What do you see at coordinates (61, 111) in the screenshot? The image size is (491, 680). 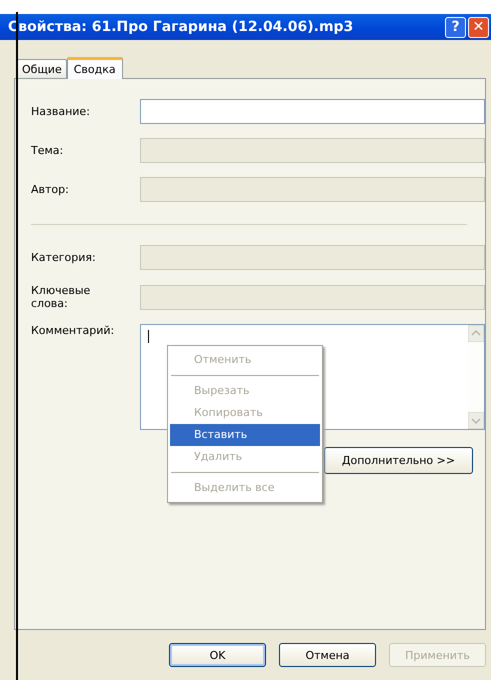 I see `field-label: Название:` at bounding box center [61, 111].